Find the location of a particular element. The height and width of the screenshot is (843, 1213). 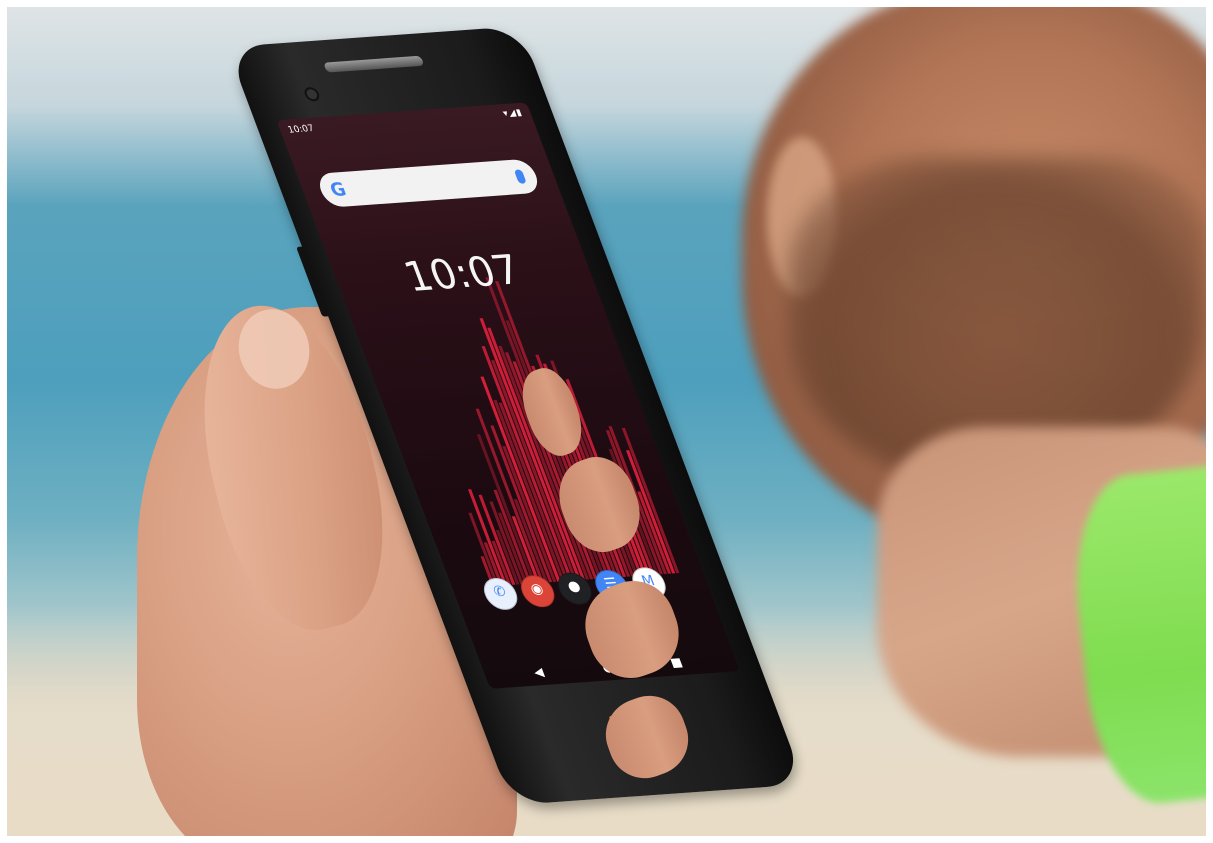

google-g-icon: G is located at coordinates (338, 190).